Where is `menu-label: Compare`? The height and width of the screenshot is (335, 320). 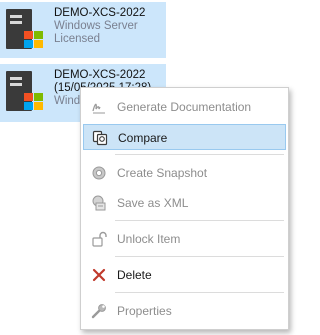
menu-label: Compare is located at coordinates (143, 138).